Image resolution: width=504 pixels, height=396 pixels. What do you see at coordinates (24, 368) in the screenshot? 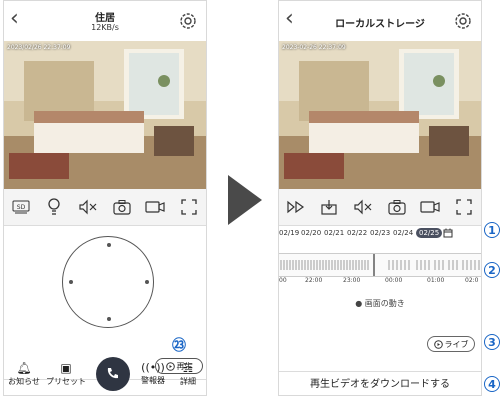
I see `bell-icon: 🔔︎` at bounding box center [24, 368].